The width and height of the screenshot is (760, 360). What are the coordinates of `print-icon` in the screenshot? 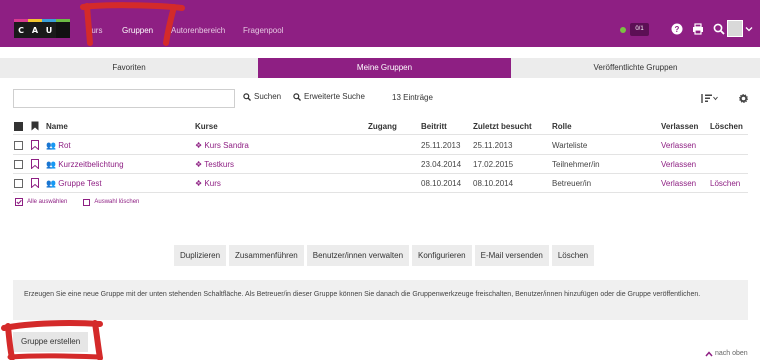 It's located at (698, 29).